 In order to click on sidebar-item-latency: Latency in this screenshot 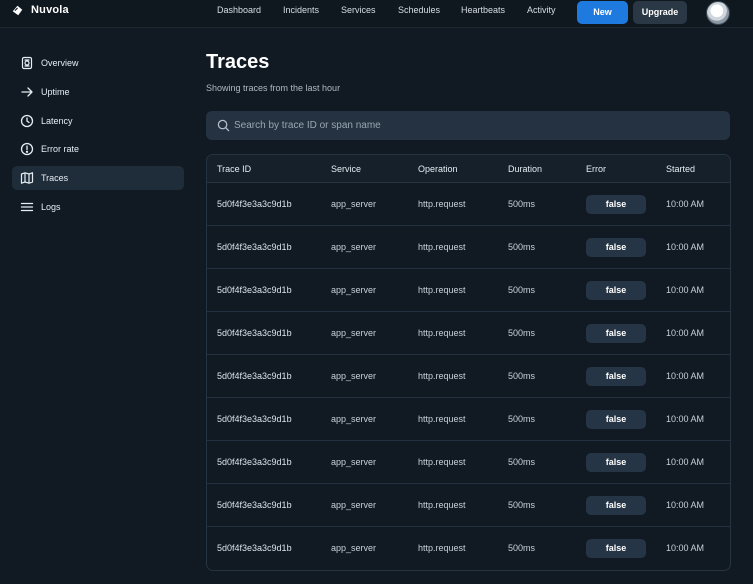, I will do `click(98, 121)`.